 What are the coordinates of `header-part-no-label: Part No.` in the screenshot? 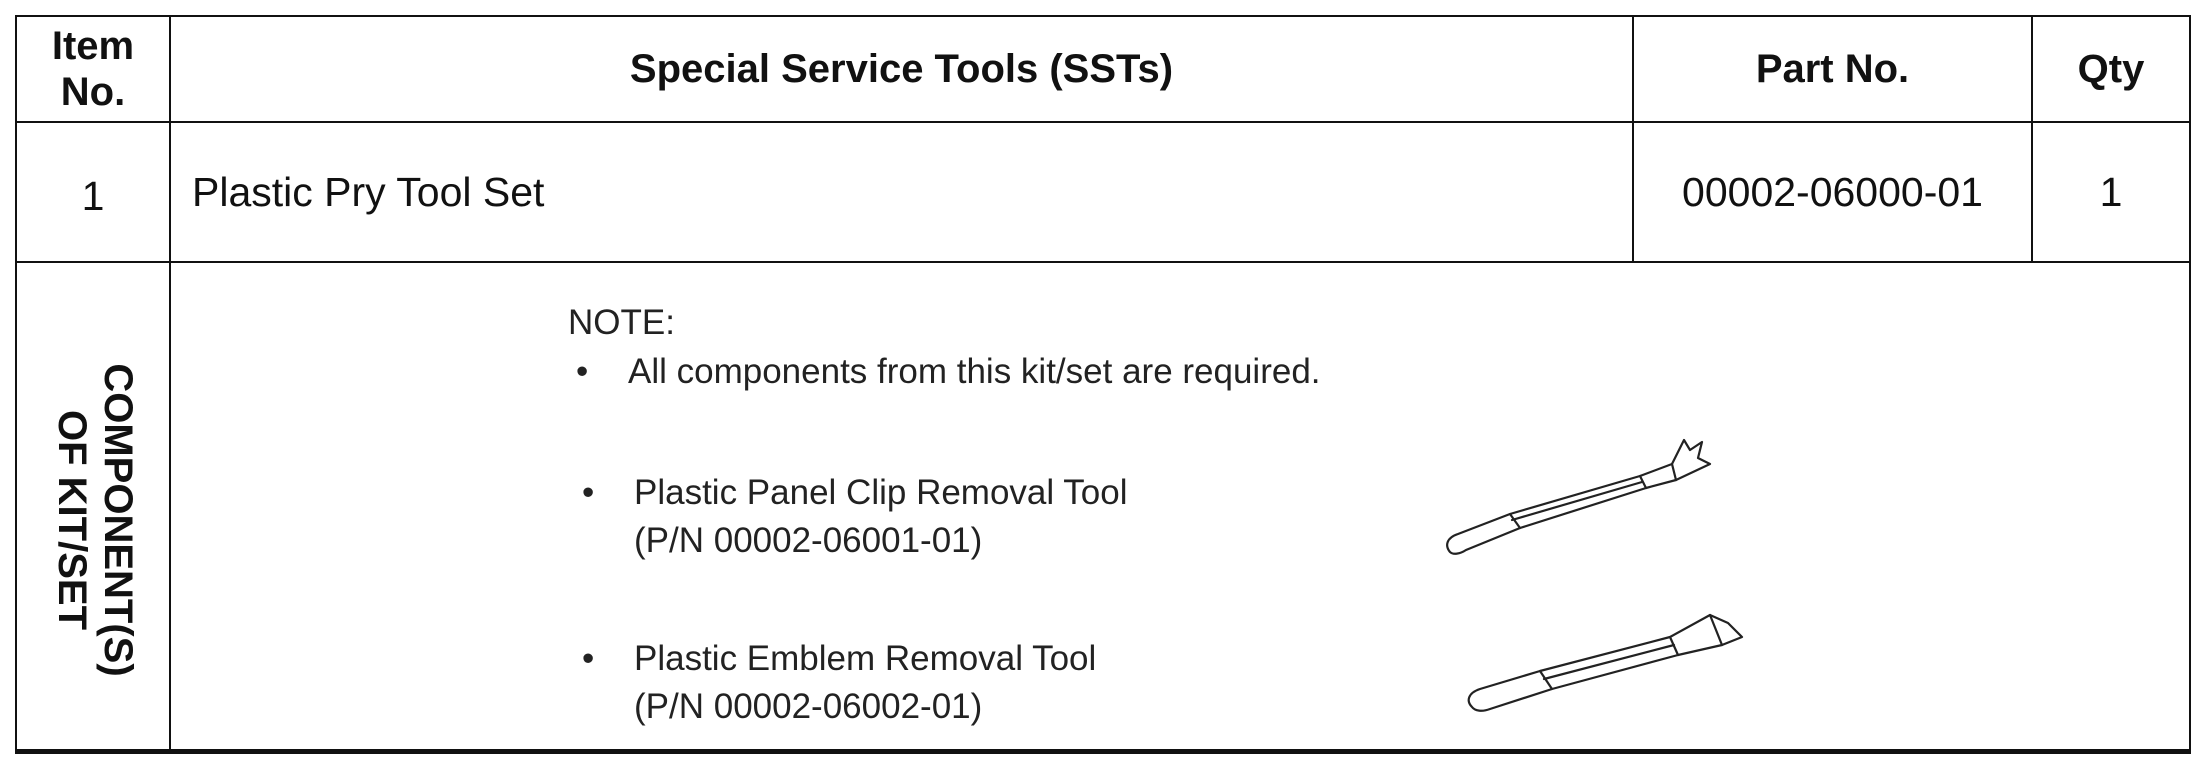 It's located at (1832, 69).